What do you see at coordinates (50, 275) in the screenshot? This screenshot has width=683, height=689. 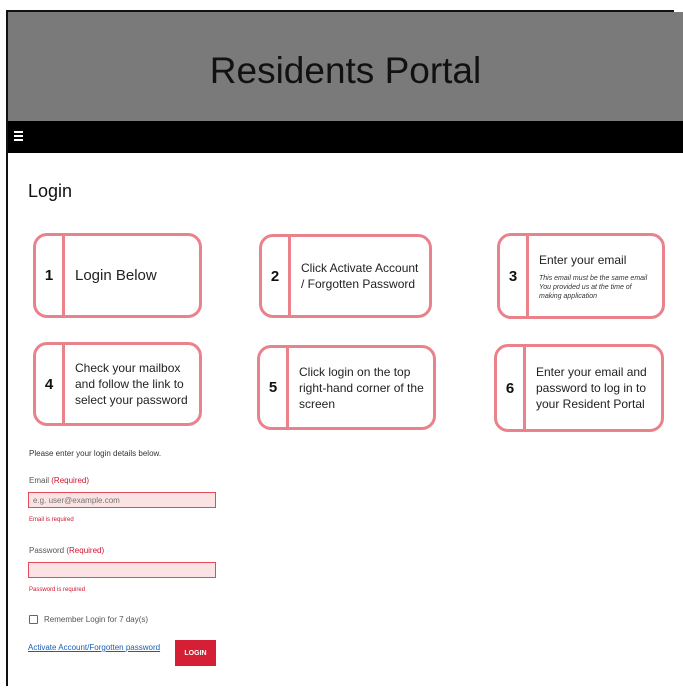 I see `step-number: 1` at bounding box center [50, 275].